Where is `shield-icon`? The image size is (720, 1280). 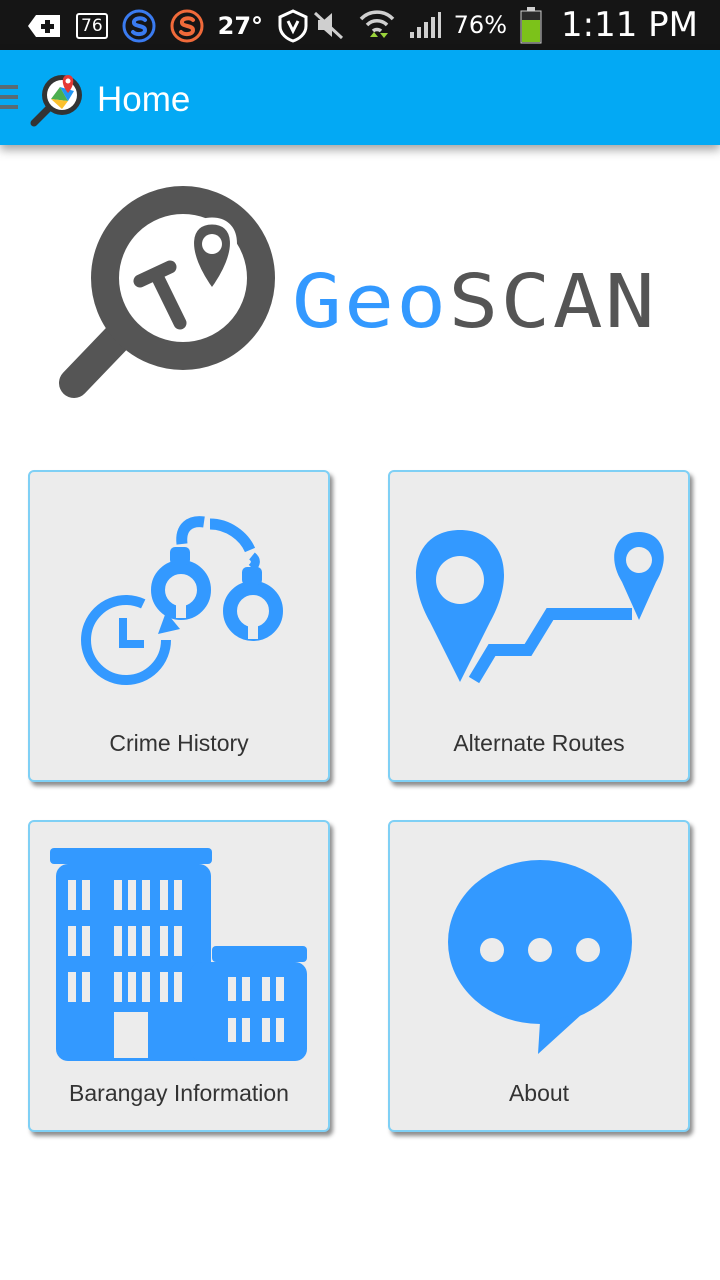
shield-icon is located at coordinates (293, 26).